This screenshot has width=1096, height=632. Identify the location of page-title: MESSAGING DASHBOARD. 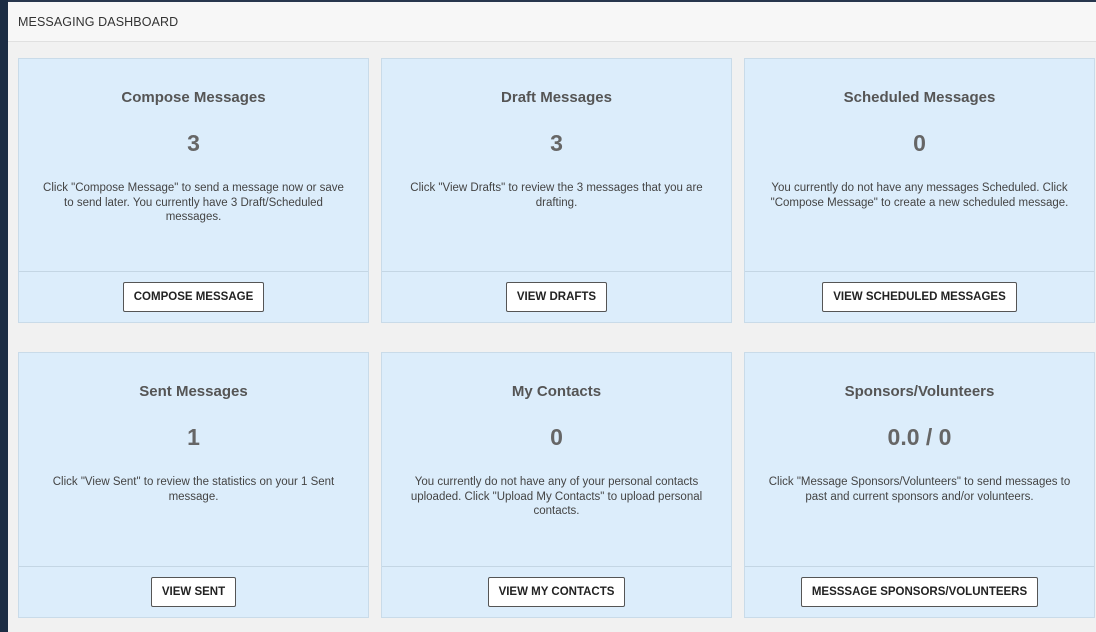
(98, 21).